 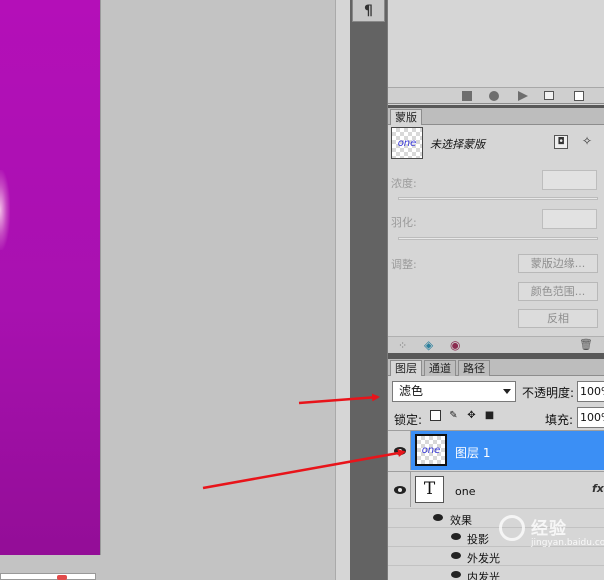 What do you see at coordinates (5, 210) in the screenshot?
I see `glow-text-fragment` at bounding box center [5, 210].